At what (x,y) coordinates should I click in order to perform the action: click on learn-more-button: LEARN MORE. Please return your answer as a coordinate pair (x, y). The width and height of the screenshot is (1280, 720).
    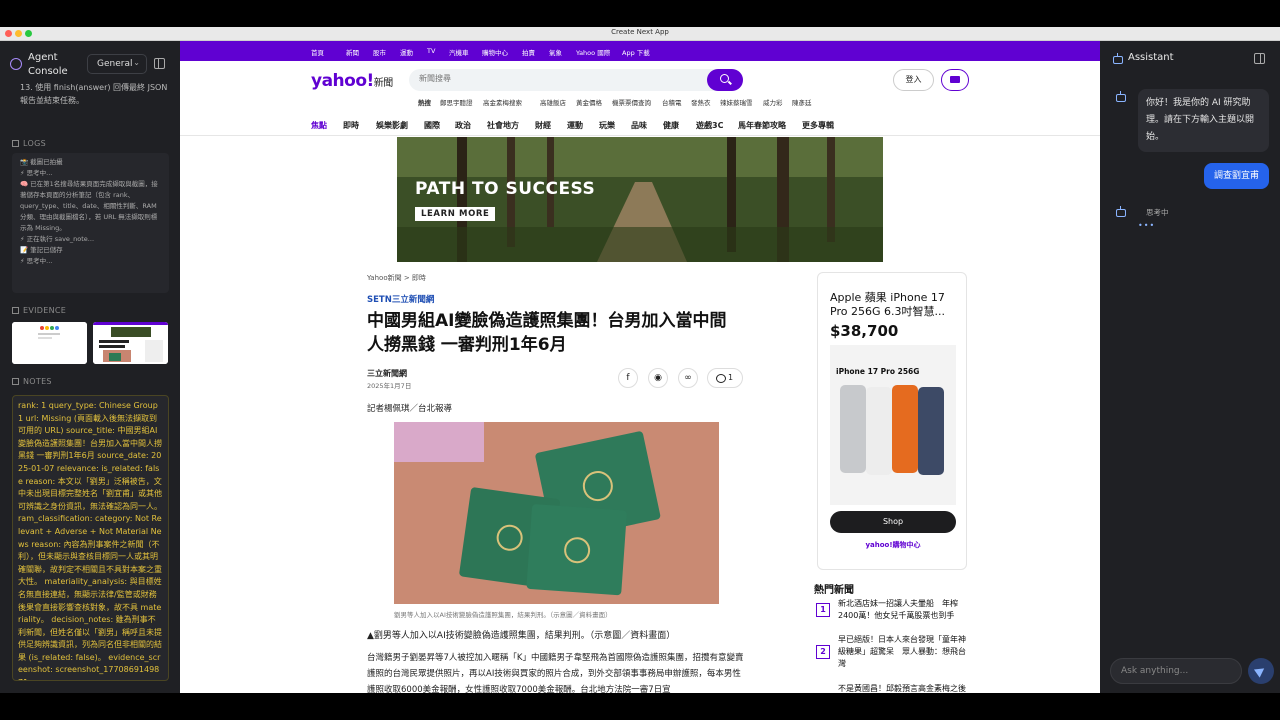
    Looking at the image, I should click on (455, 214).